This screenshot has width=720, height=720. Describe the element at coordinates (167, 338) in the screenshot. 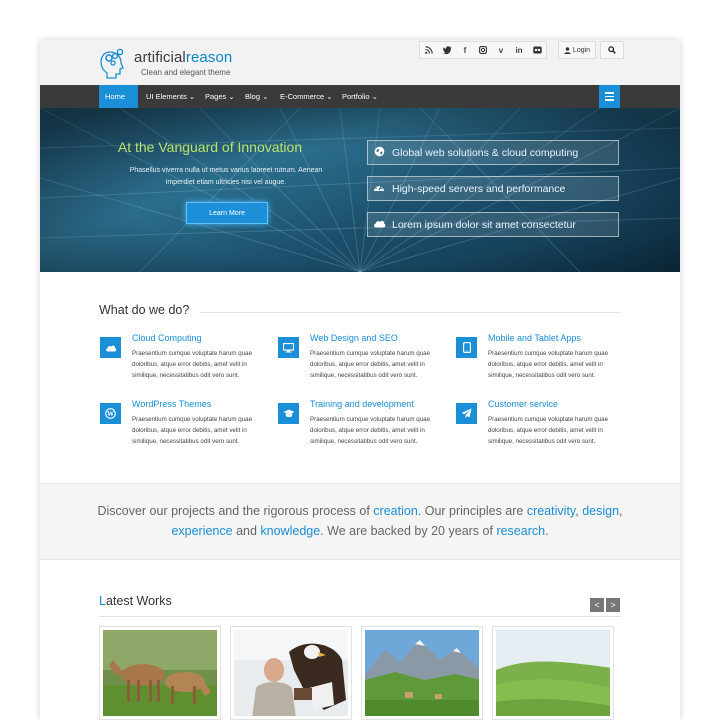

I see `service-title: Cloud Computing` at that location.